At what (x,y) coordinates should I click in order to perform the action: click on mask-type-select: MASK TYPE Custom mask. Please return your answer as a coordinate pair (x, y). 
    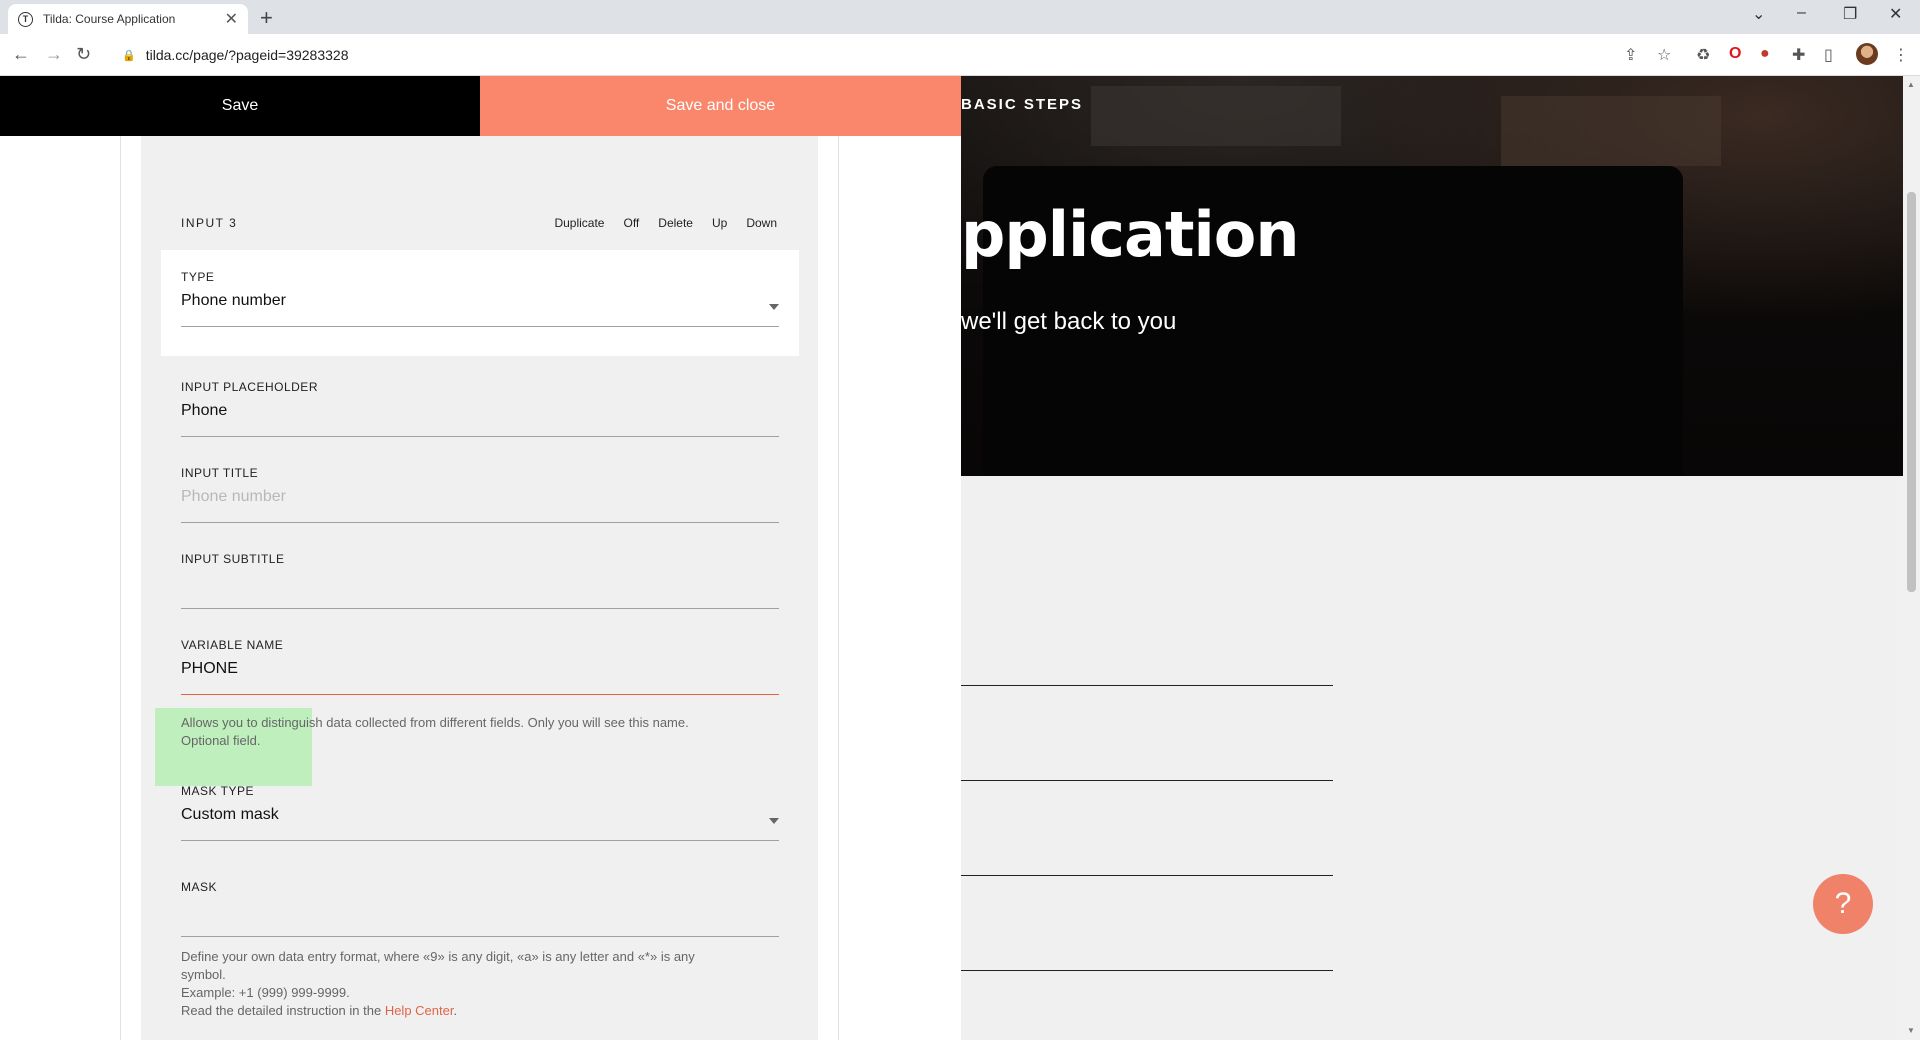
    Looking at the image, I should click on (480, 812).